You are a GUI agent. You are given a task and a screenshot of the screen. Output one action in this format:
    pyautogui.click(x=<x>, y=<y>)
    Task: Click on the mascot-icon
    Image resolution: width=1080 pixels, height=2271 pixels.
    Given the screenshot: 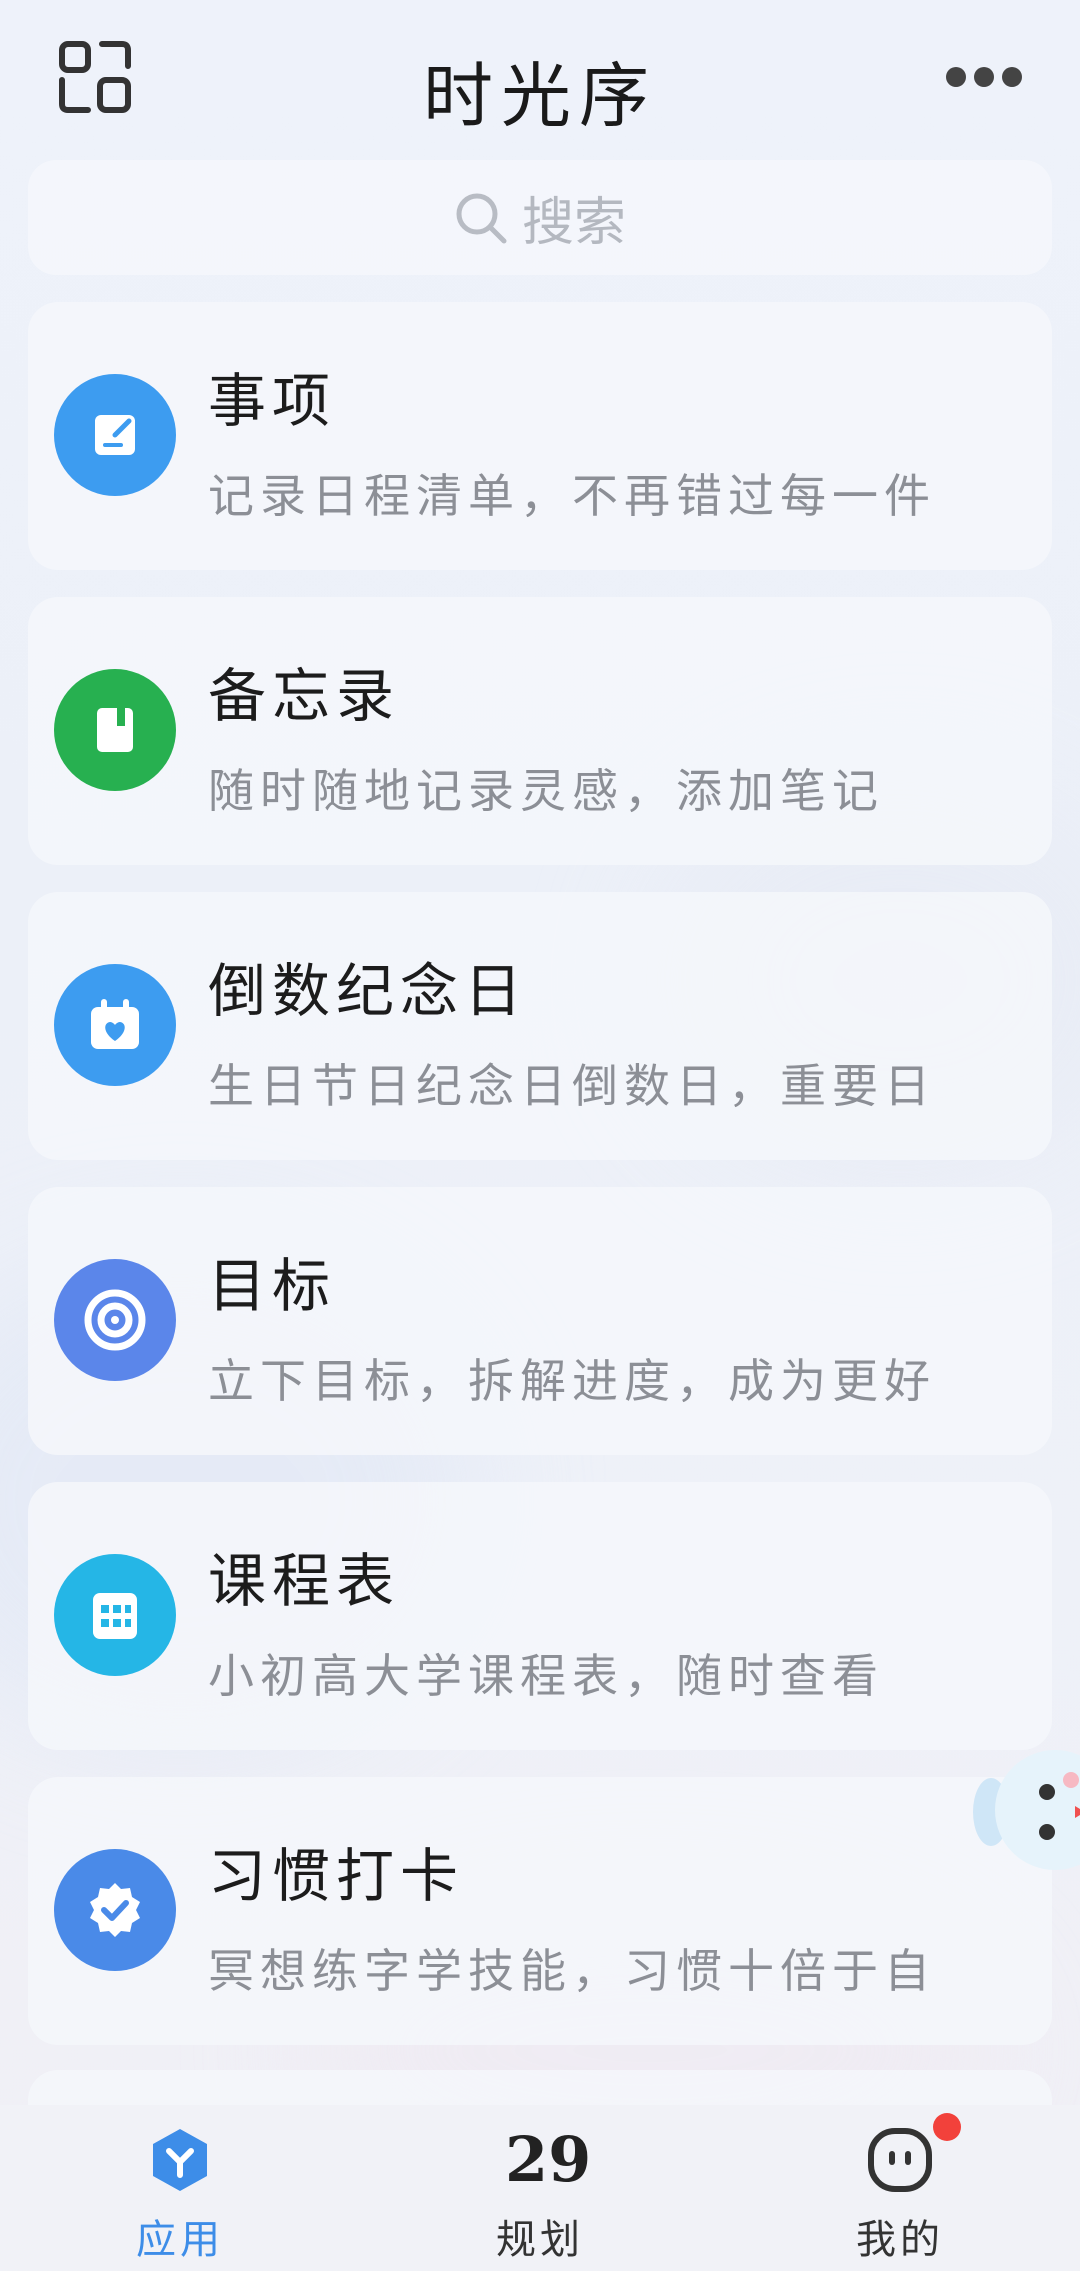 What is the action you would take?
    pyautogui.click(x=1017, y=1810)
    